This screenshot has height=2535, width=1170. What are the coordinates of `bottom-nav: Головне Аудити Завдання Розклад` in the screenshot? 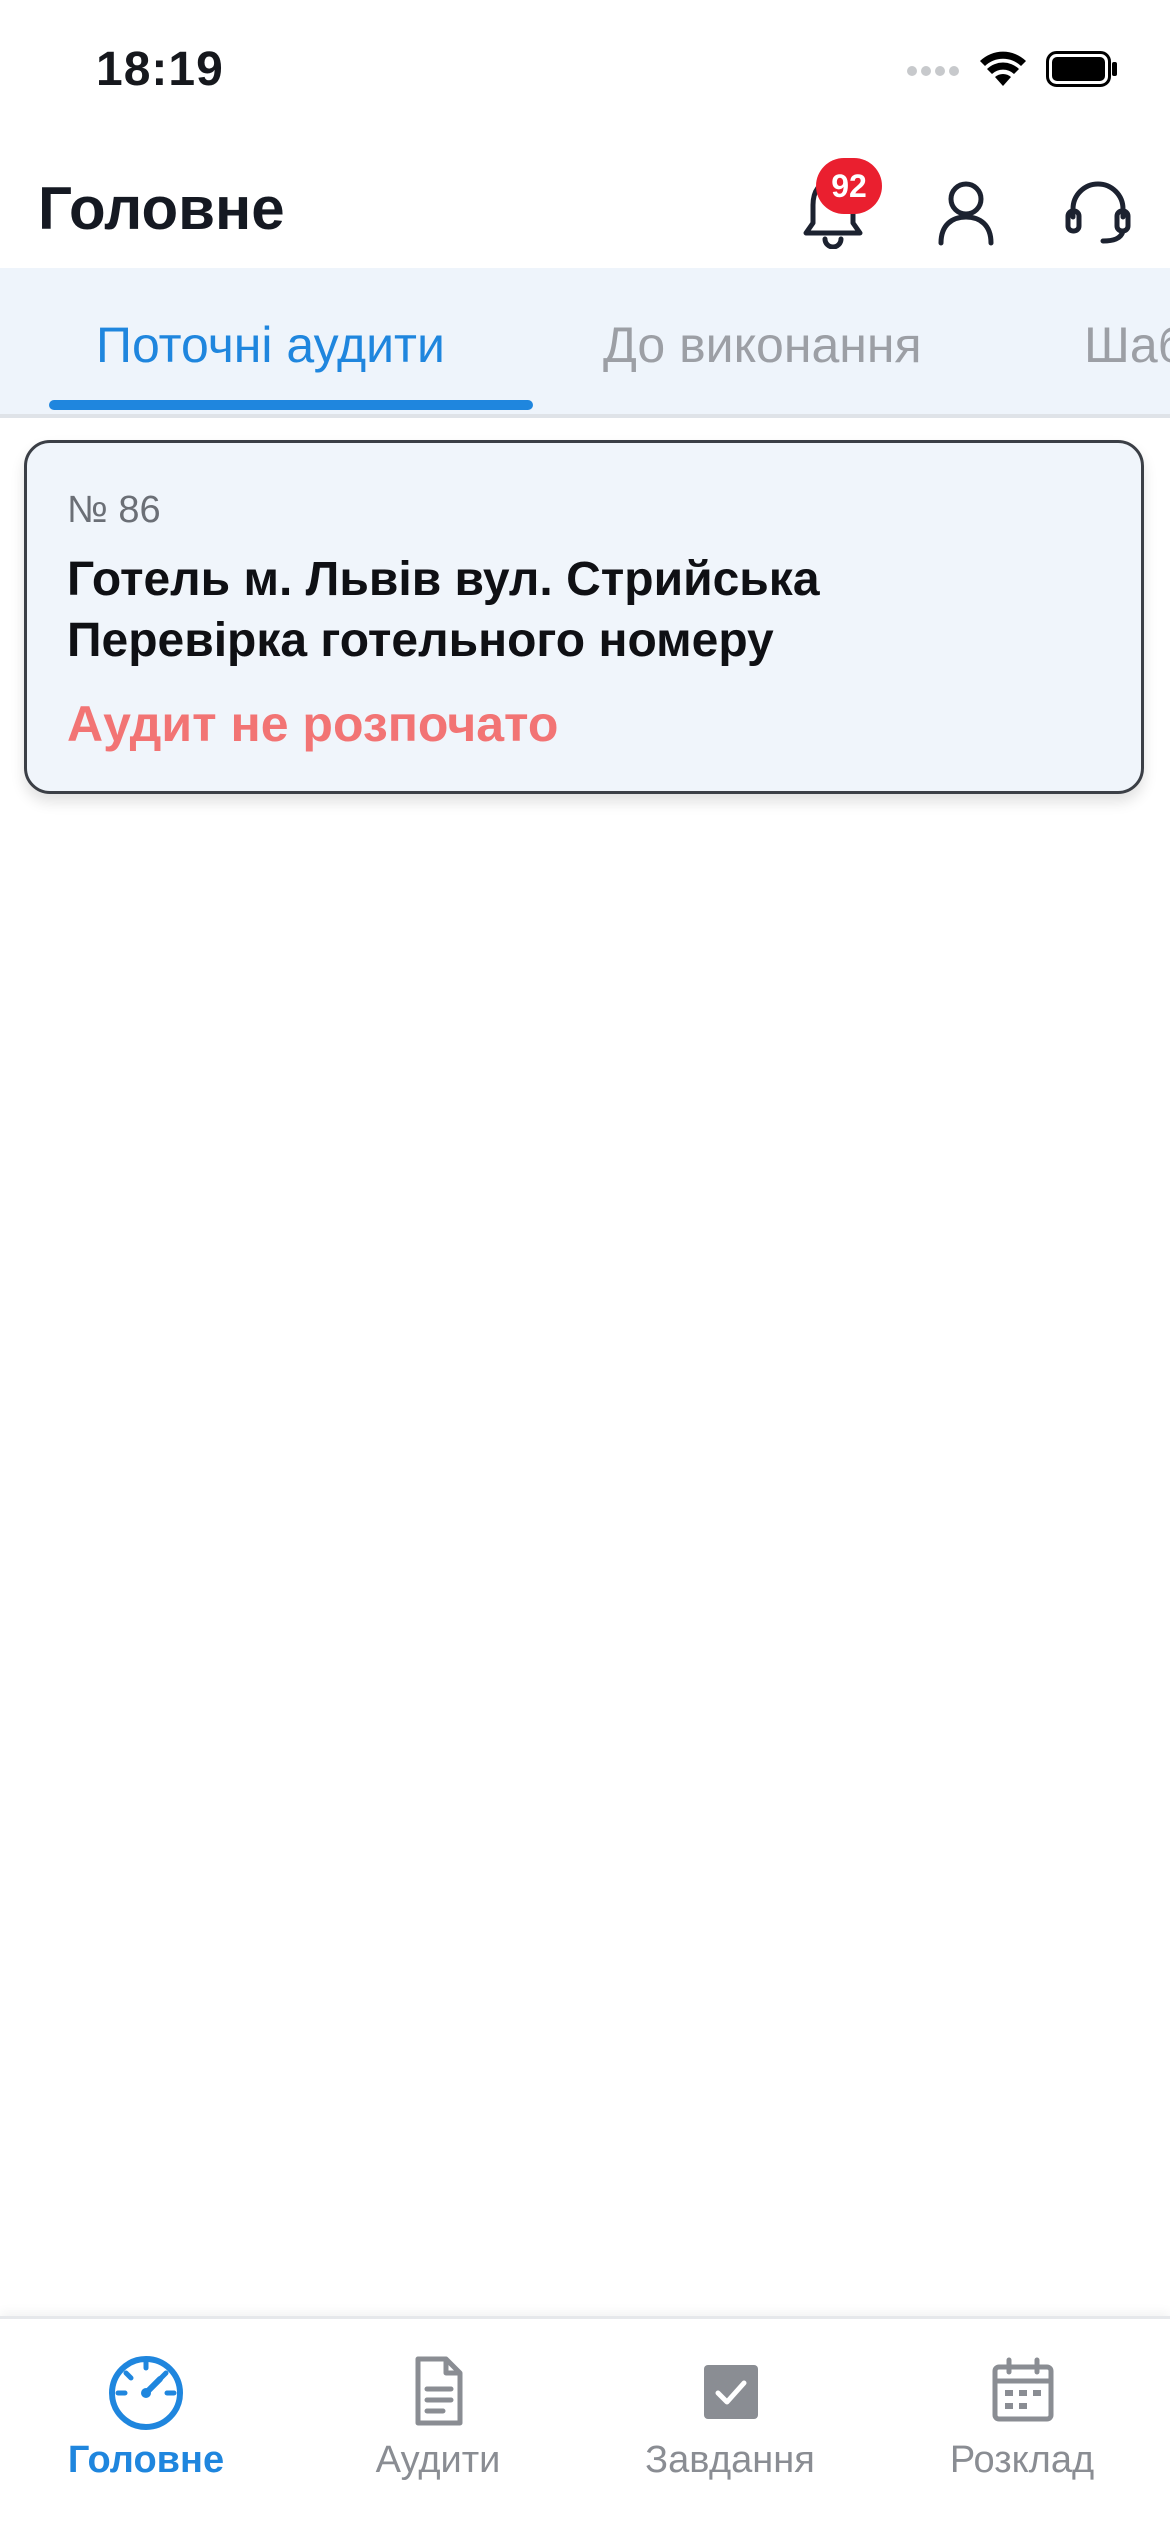 It's located at (585, 2425).